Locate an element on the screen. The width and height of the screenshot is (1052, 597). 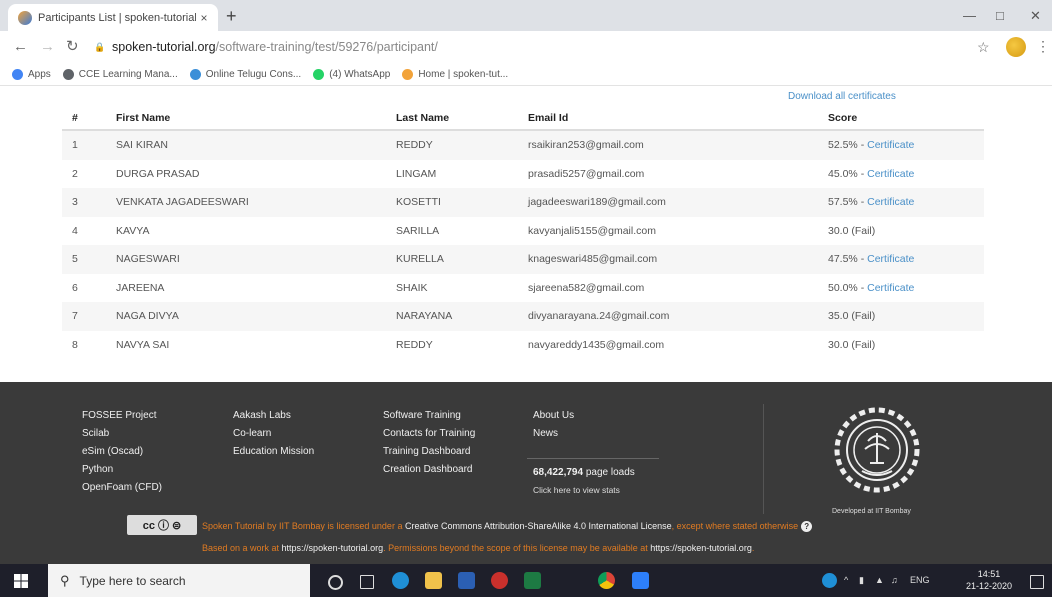
footer-link: About Us is located at coordinates (553, 416).